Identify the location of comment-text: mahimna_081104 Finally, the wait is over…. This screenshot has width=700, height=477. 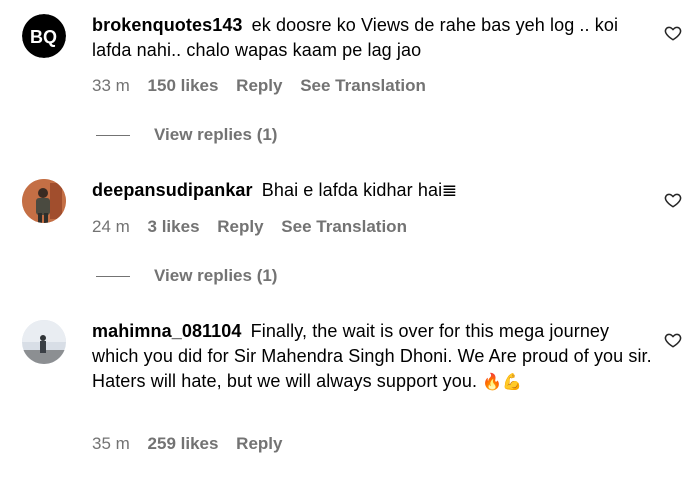
(372, 357).